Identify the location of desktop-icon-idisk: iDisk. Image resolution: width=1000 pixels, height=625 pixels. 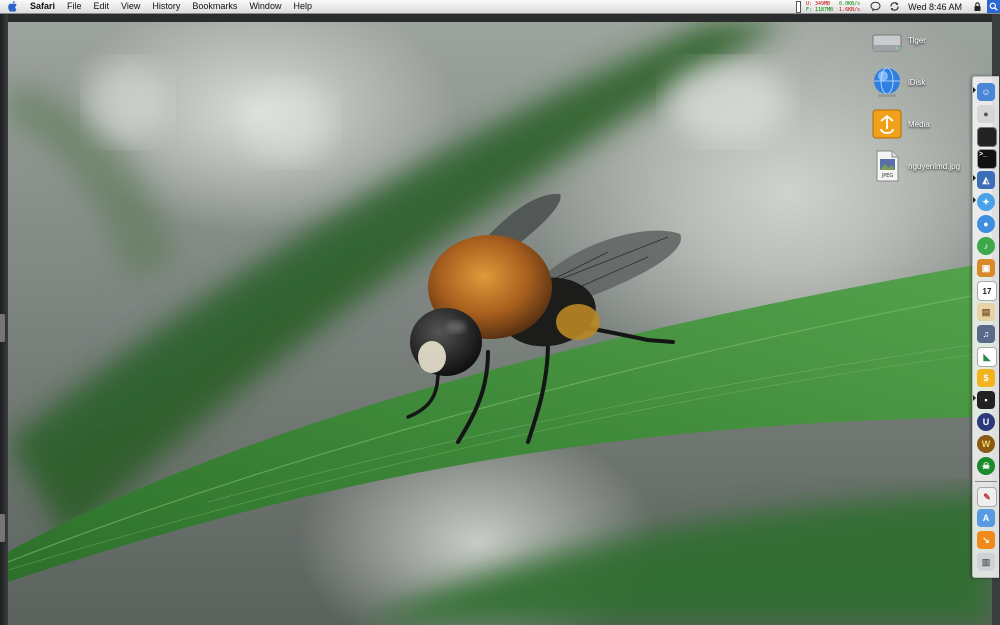
(920, 82).